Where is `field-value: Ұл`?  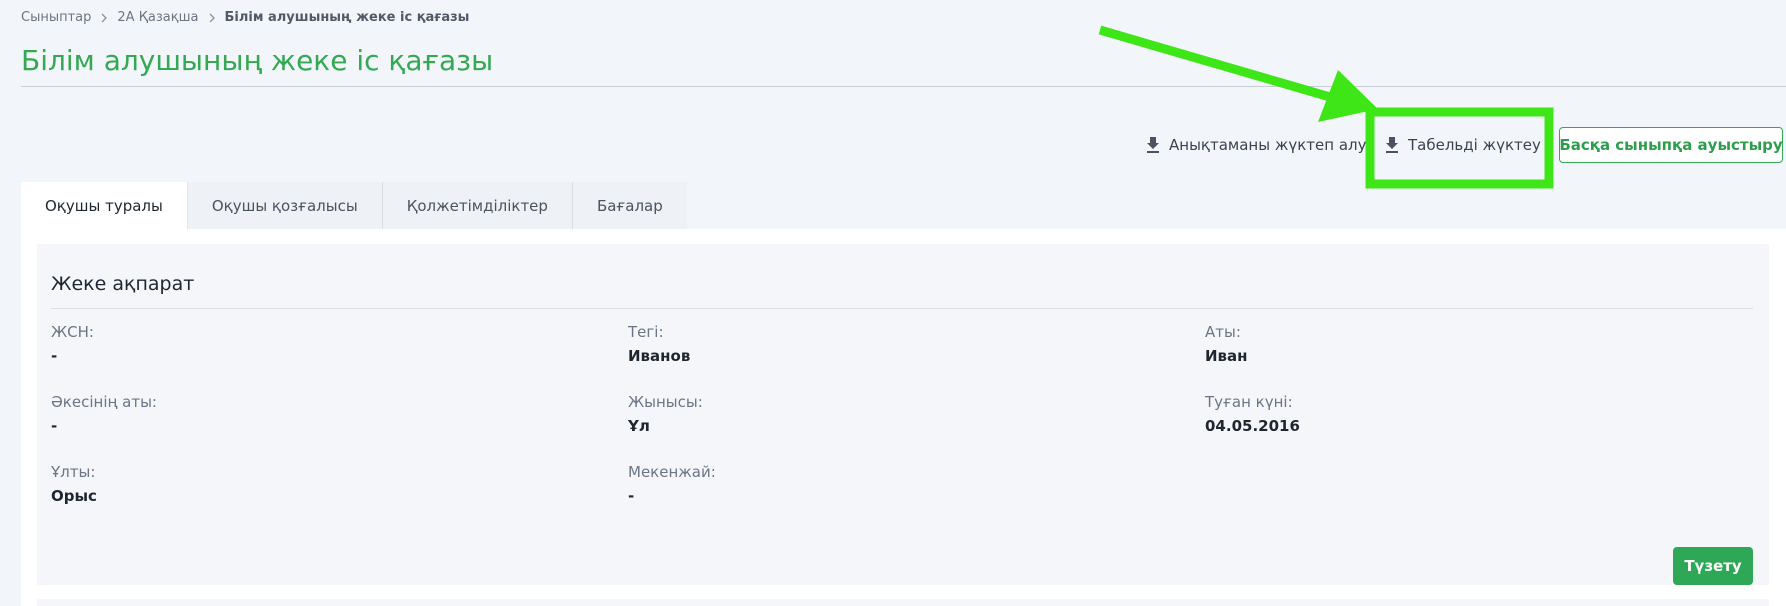 field-value: Ұл is located at coordinates (639, 426).